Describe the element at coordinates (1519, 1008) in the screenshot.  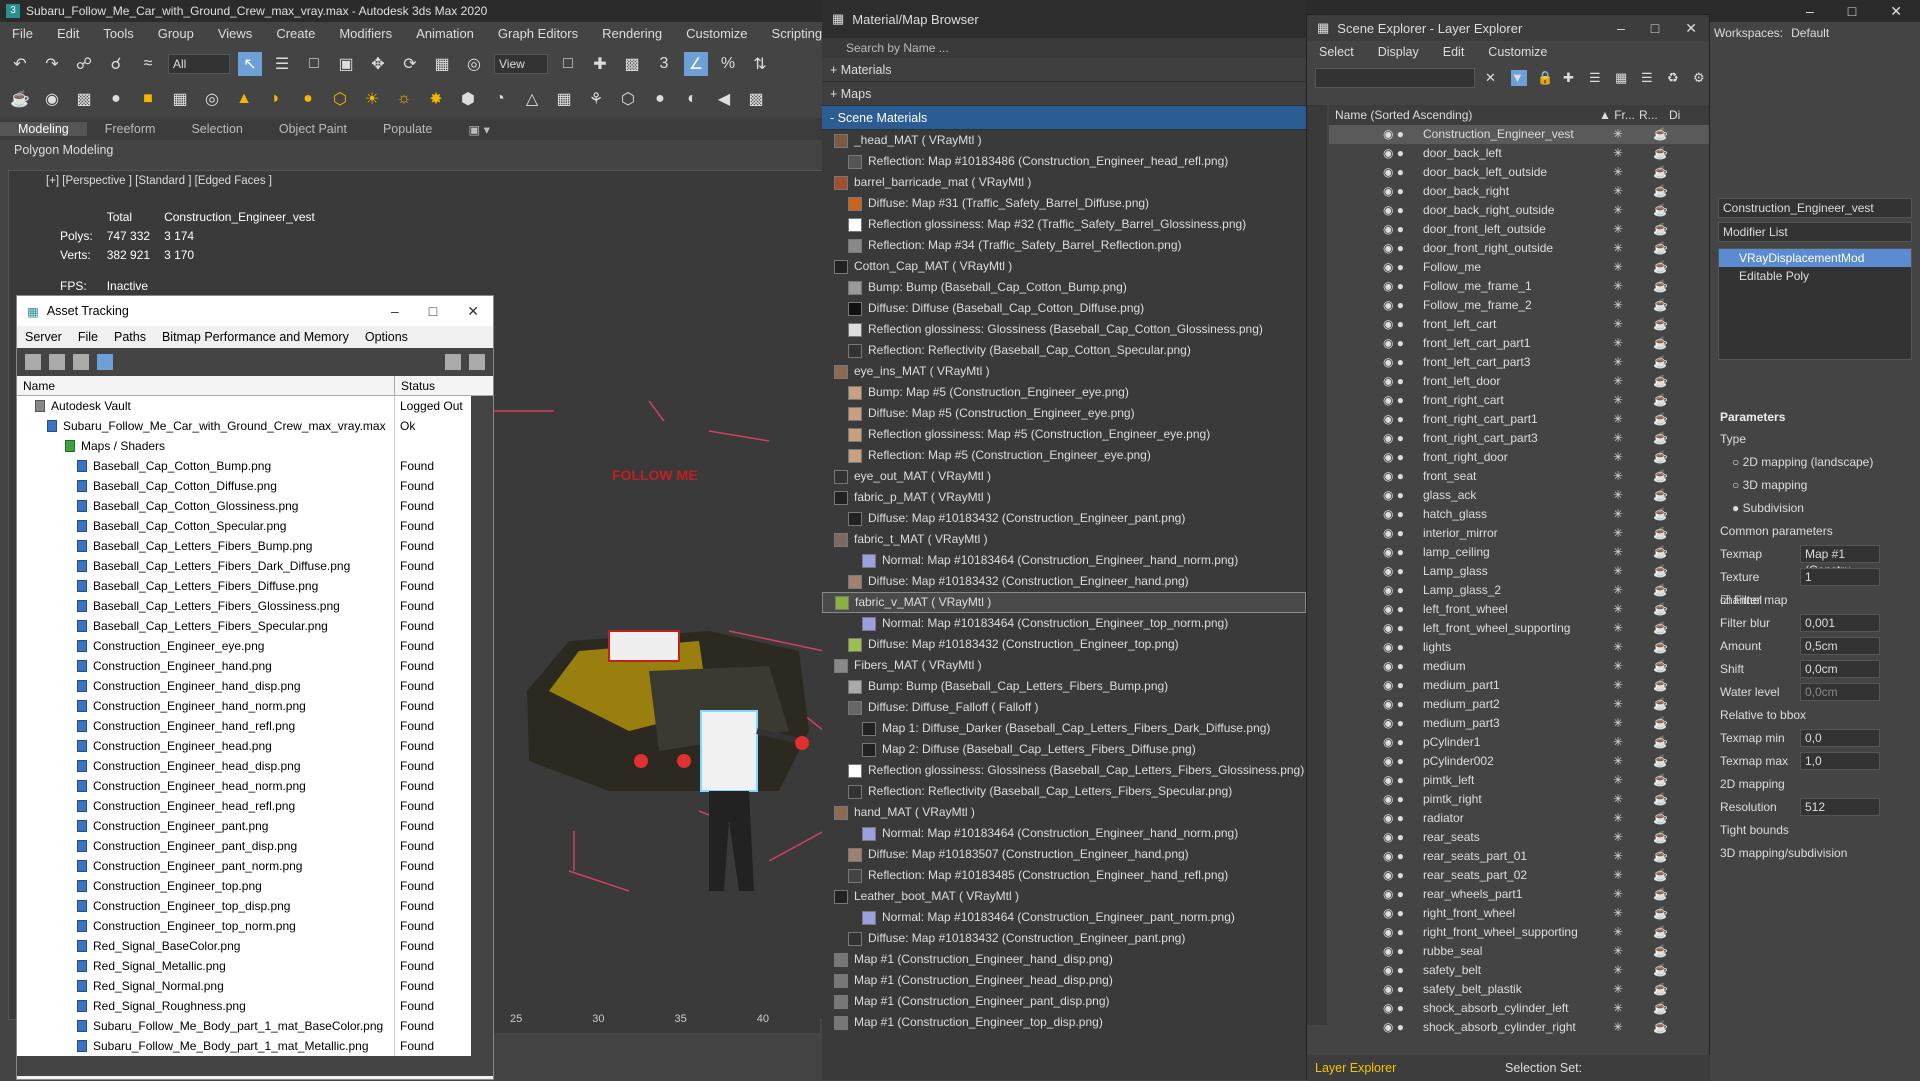
I see `scene-object-row: ◉ ● shock_absorb_cylinder_left ✳ ☕` at that location.